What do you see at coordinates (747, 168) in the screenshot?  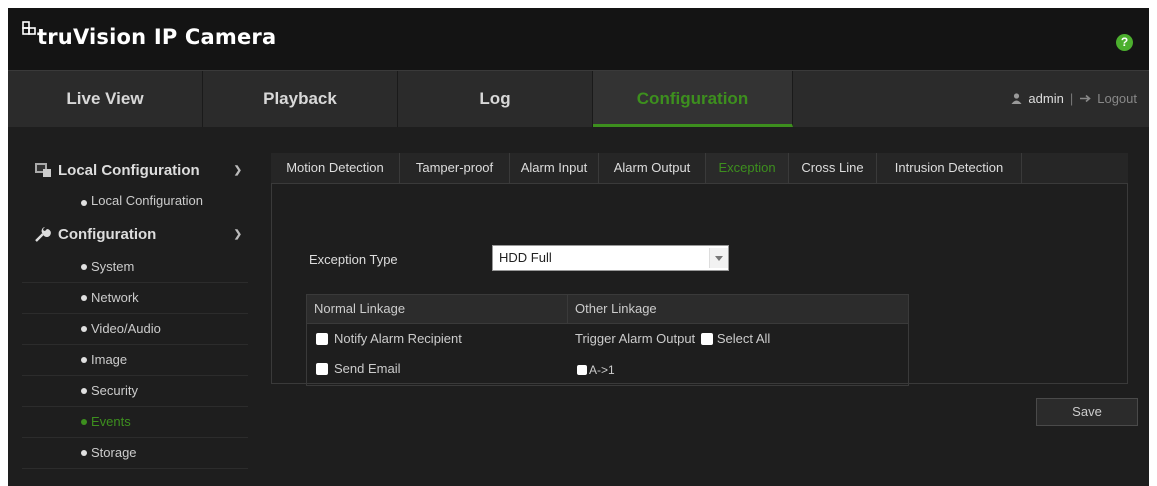 I see `tab-exception: Exception` at bounding box center [747, 168].